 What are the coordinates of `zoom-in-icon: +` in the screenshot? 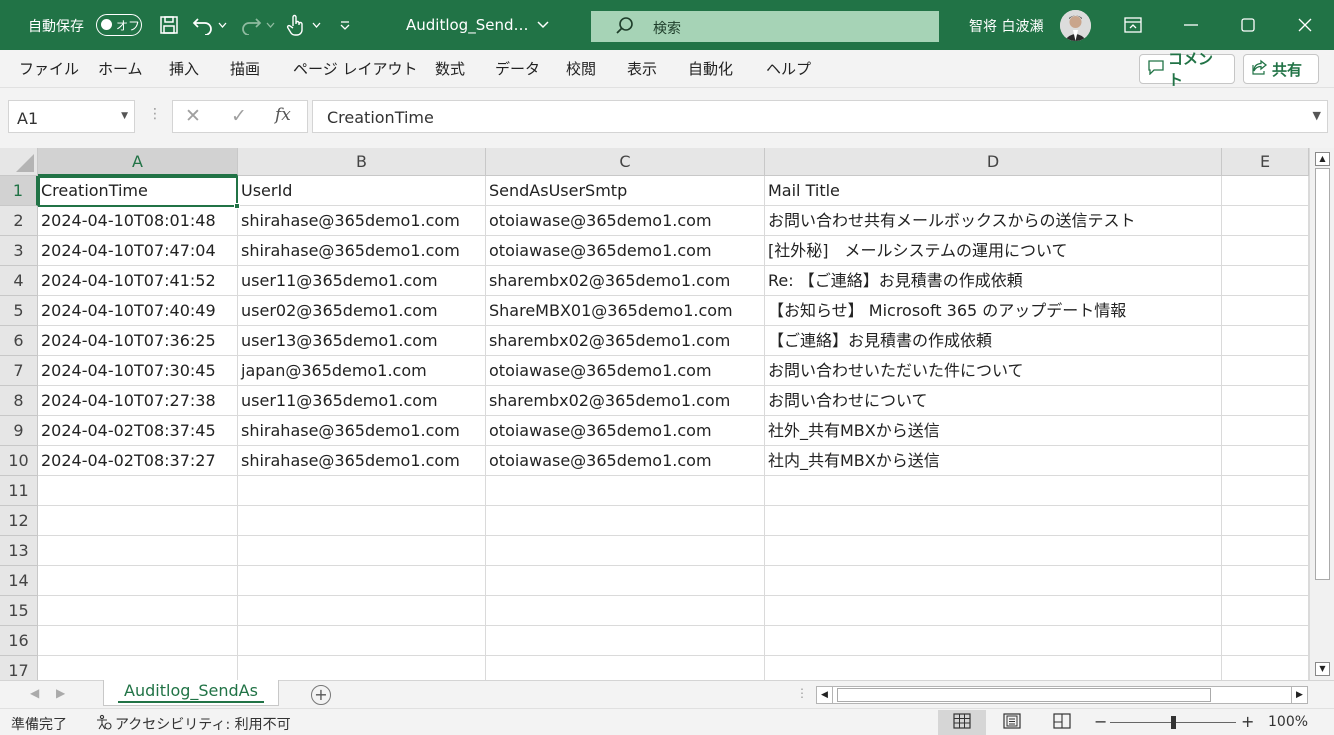 It's located at (1247, 721).